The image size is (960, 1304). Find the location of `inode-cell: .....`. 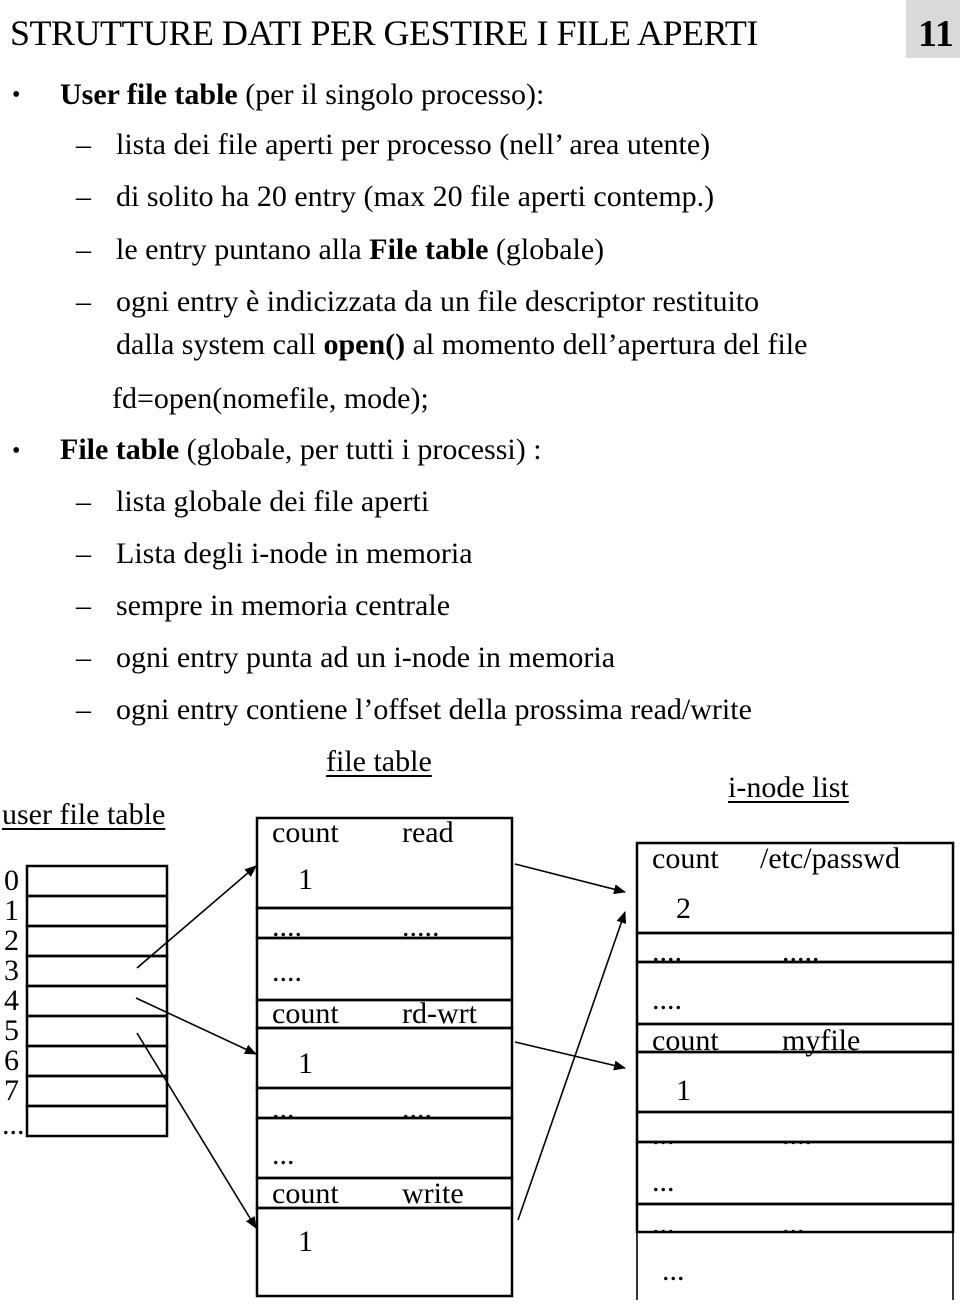

inode-cell: ..... is located at coordinates (801, 951).